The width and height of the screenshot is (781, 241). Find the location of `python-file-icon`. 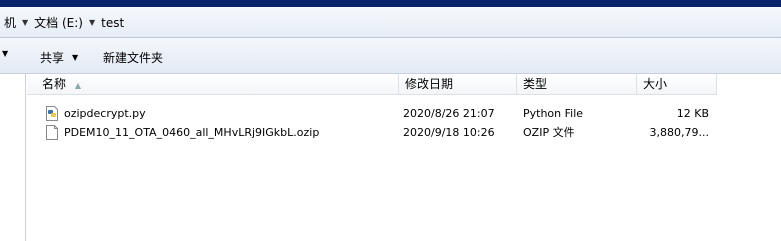

python-file-icon is located at coordinates (52, 113).